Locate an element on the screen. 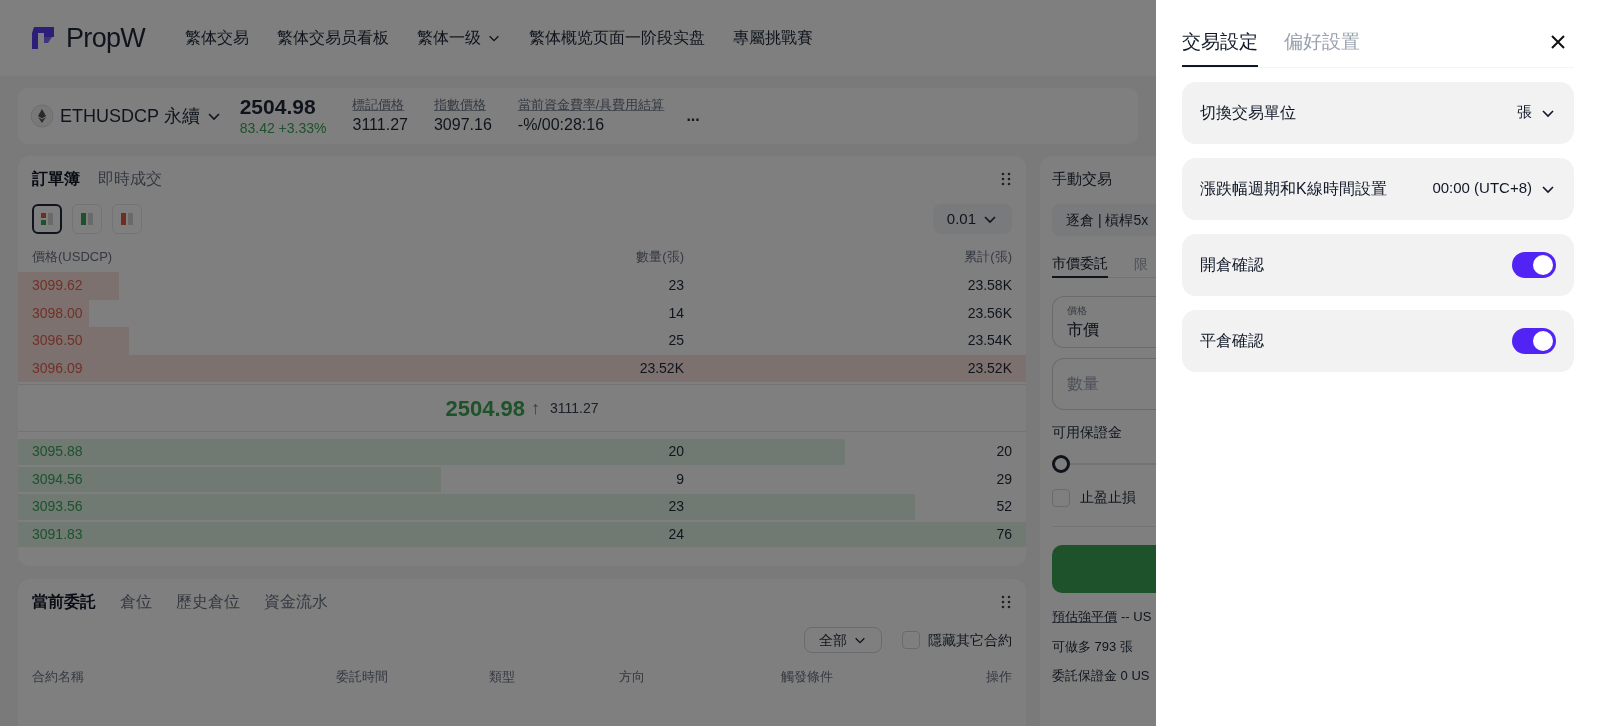  setting-label: 平倉確認 is located at coordinates (1232, 340).